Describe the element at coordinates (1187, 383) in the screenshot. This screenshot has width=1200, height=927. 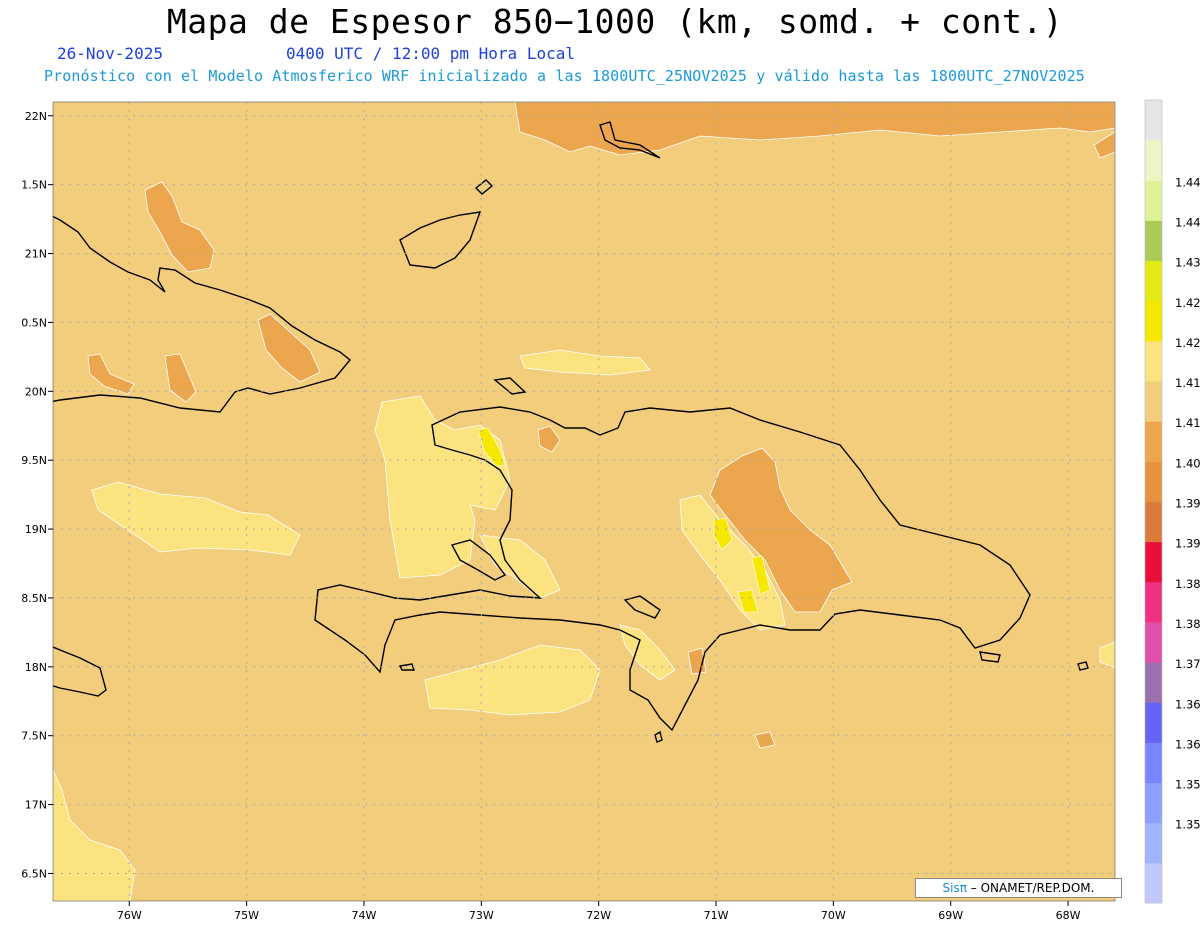
I see `colorbar-label: 1.416` at that location.